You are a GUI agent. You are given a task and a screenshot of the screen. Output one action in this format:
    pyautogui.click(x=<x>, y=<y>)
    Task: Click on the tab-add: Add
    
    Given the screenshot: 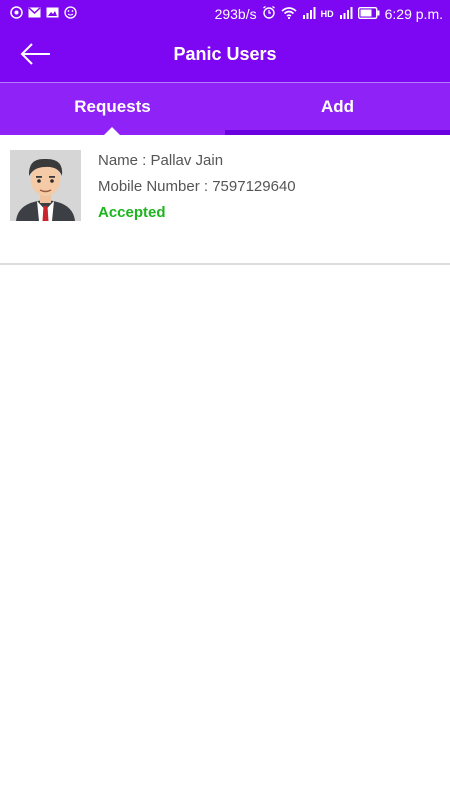 What is the action you would take?
    pyautogui.click(x=337, y=109)
    